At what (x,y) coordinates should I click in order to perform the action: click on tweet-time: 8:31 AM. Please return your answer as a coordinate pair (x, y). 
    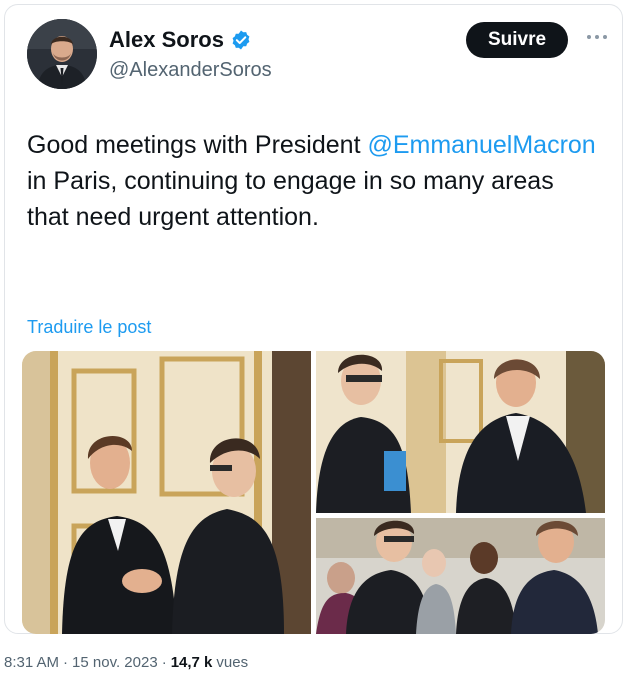
    Looking at the image, I should click on (31, 662).